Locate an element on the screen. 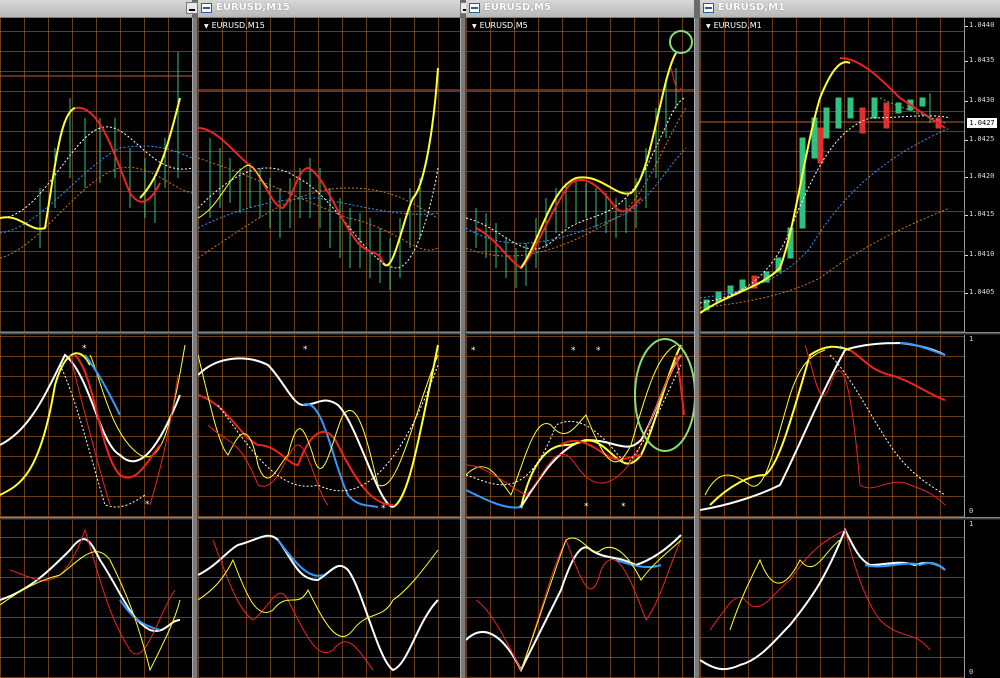 The height and width of the screenshot is (678, 1000). price-pane is located at coordinates (96, 175).